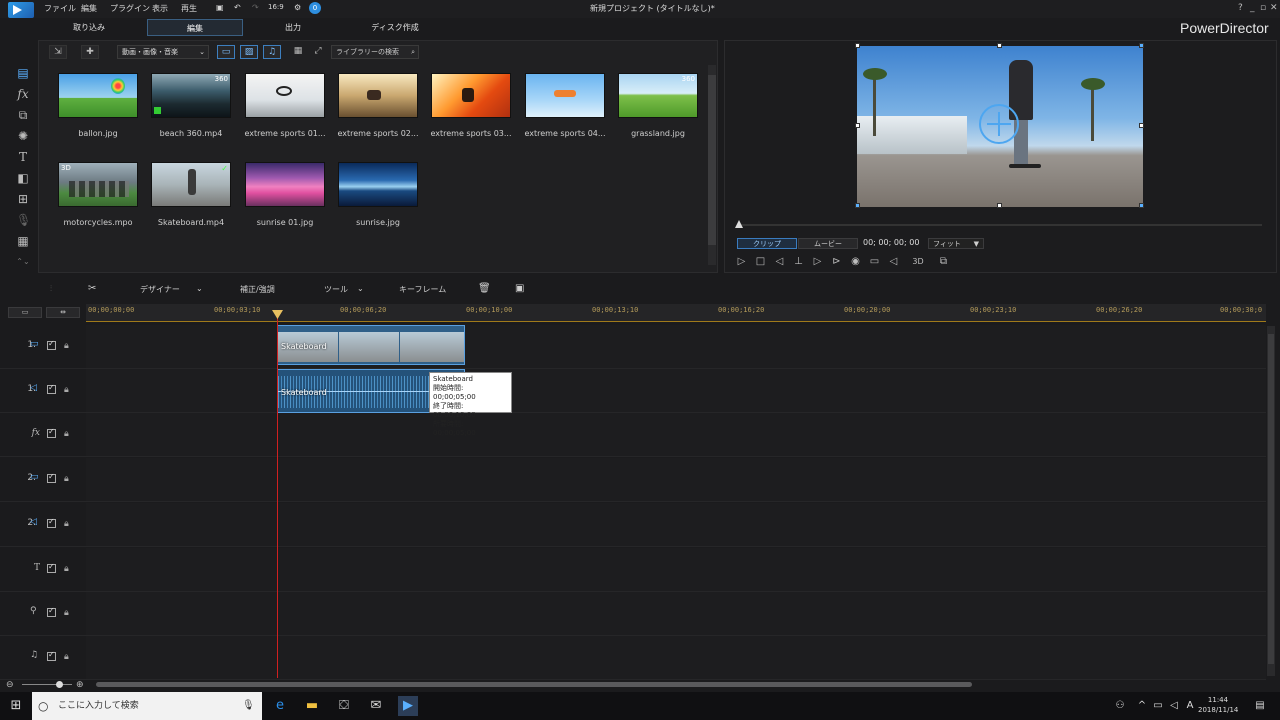 The width and height of the screenshot is (1280, 720). Describe the element at coordinates (1190, 706) in the screenshot. I see `input-method-icon: A` at that location.